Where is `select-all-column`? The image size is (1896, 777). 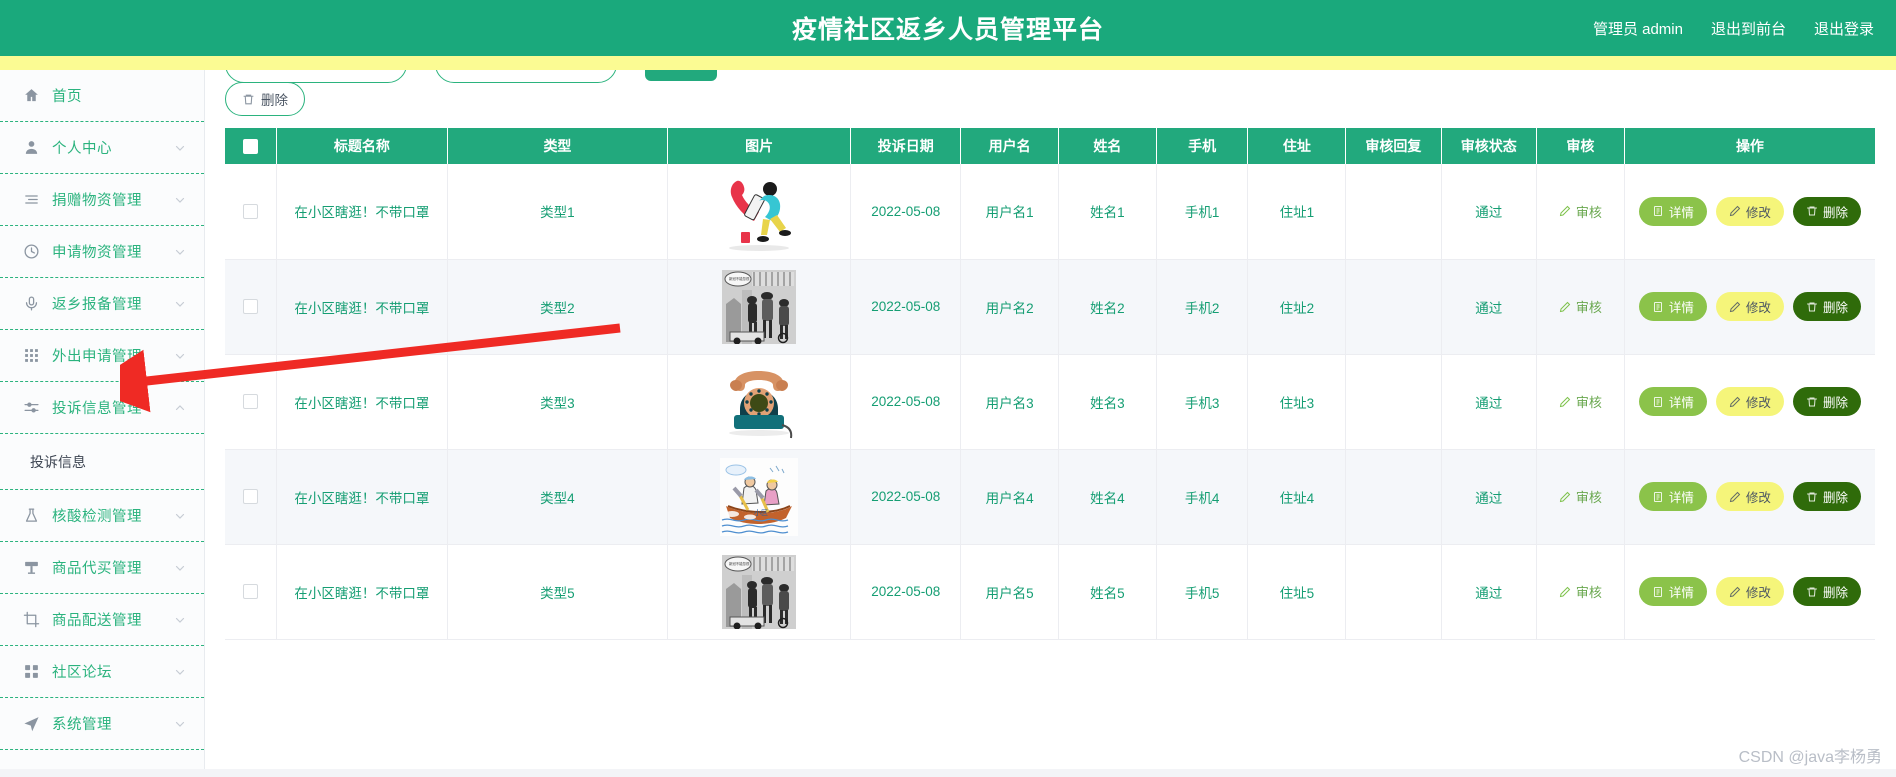
select-all-column is located at coordinates (251, 146).